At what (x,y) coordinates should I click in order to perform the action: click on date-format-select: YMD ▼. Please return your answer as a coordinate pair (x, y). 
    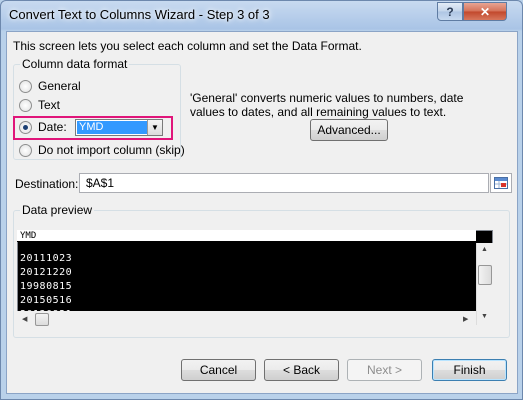
    Looking at the image, I should click on (119, 127).